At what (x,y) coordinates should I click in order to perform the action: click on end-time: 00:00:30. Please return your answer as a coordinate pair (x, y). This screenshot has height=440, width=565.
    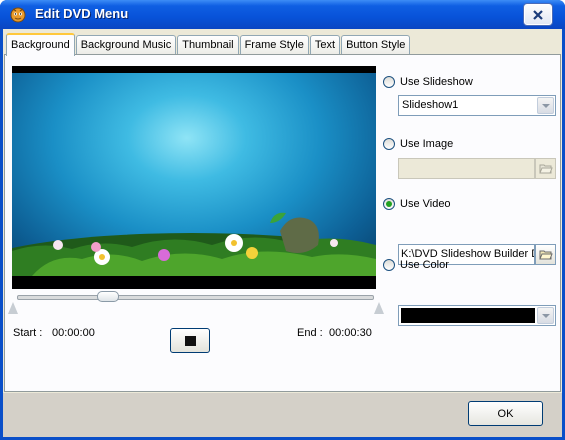
    Looking at the image, I should click on (350, 333).